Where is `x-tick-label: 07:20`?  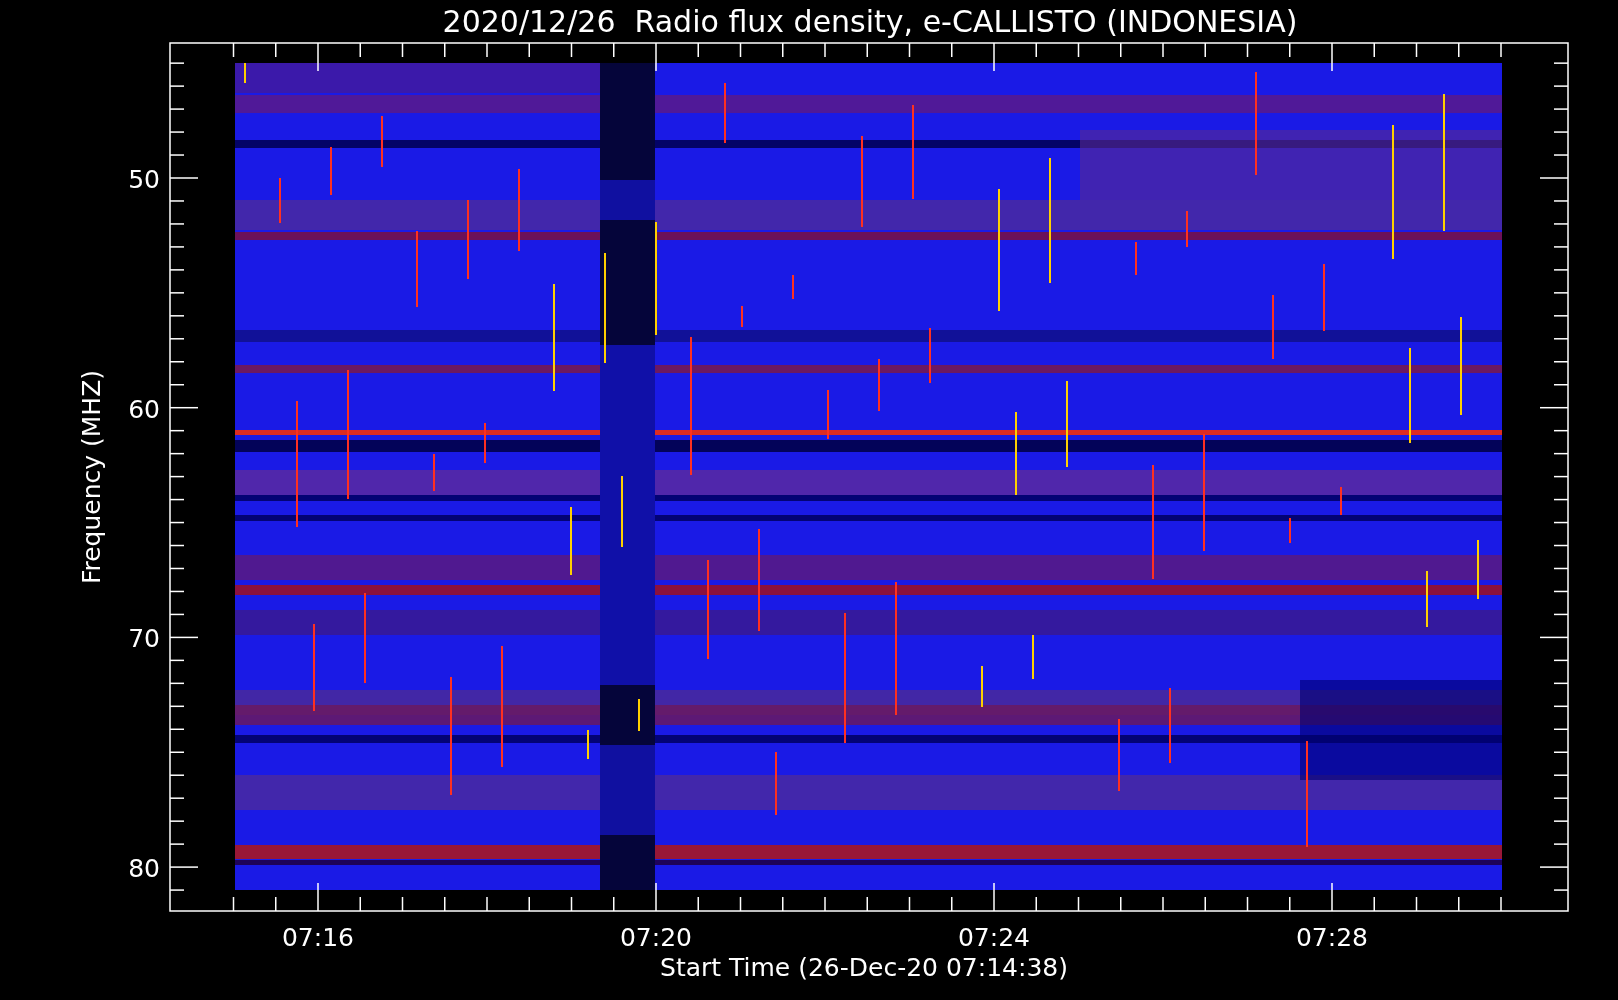 x-tick-label: 07:20 is located at coordinates (656, 937).